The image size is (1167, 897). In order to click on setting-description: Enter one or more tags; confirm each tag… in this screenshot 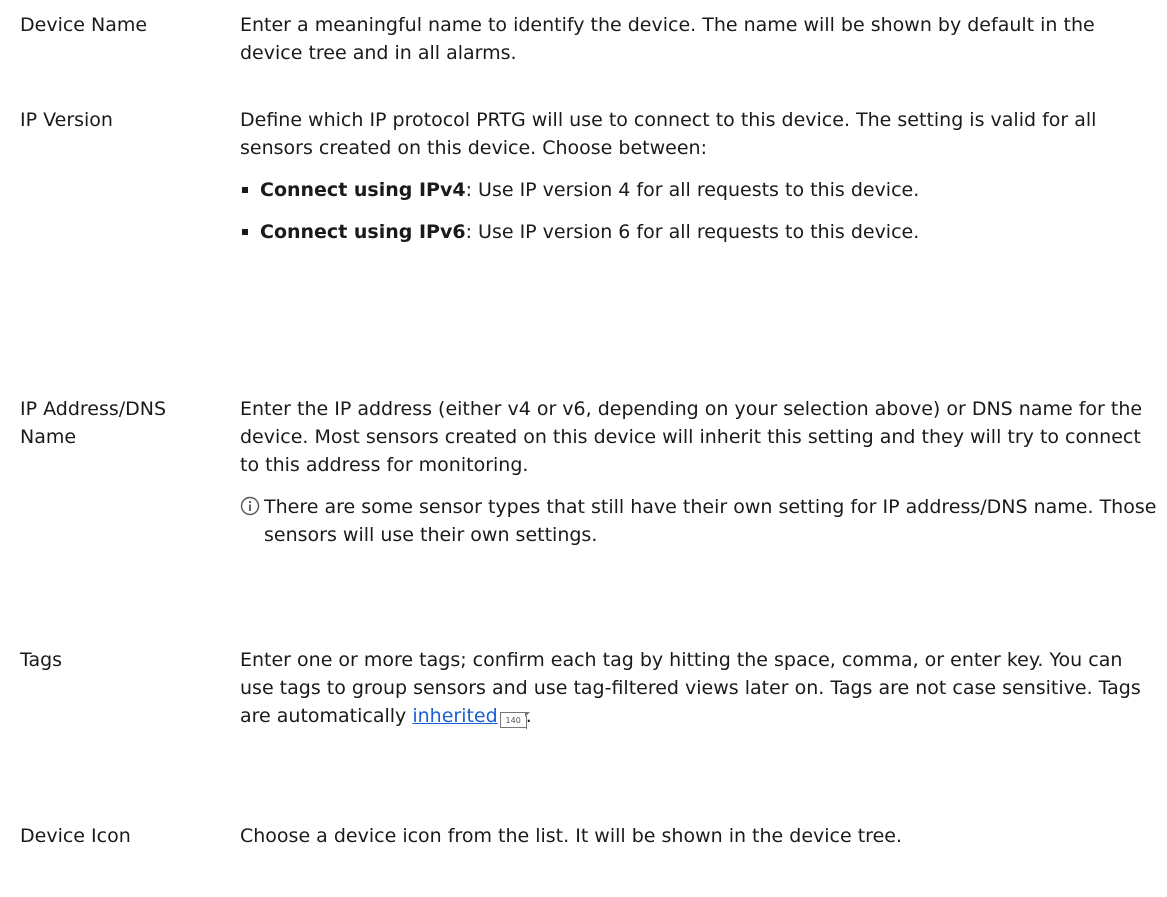, I will do `click(700, 688)`.